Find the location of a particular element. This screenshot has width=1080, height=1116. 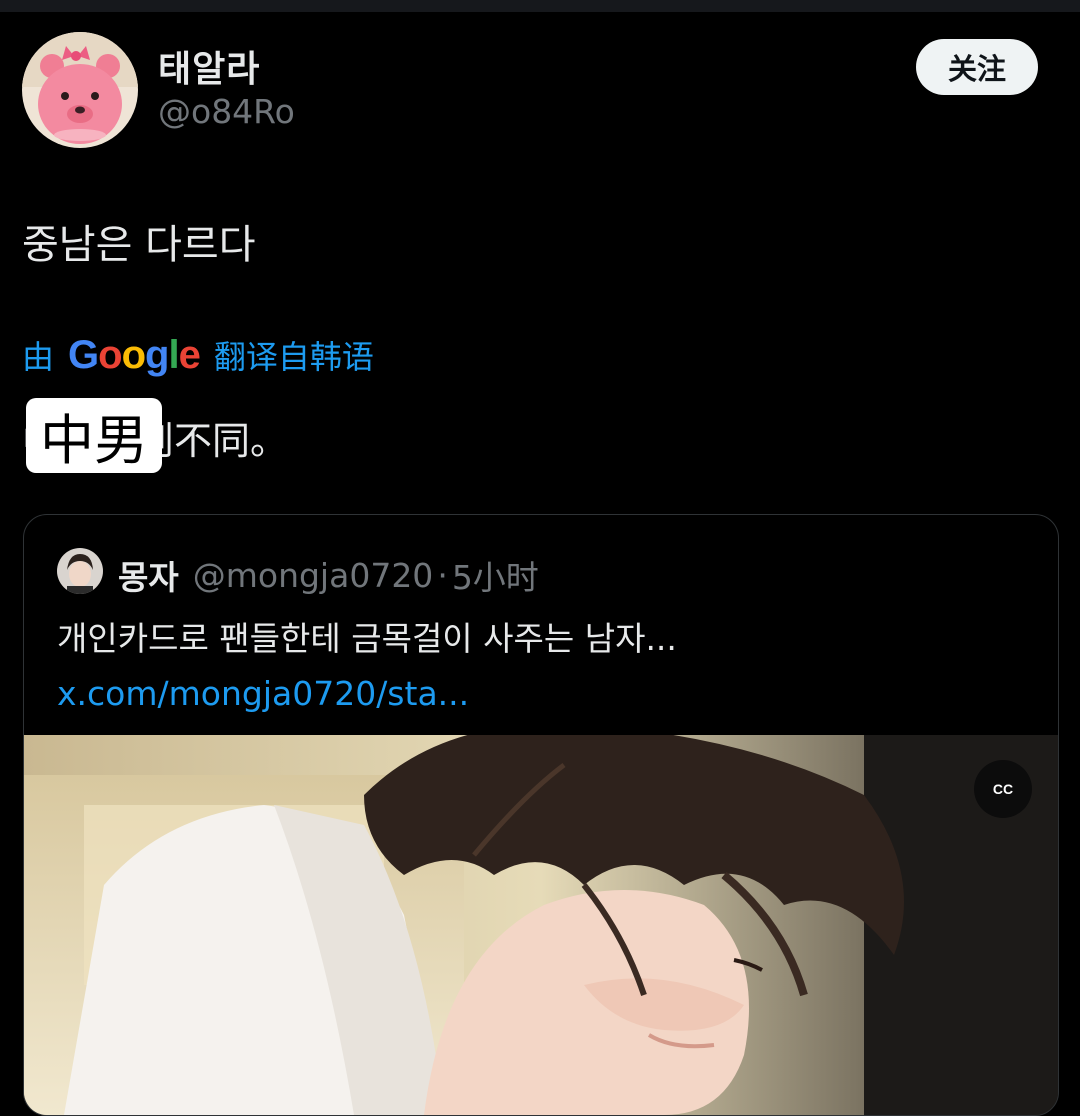

display-name: 태알라 is located at coordinates (209, 66).